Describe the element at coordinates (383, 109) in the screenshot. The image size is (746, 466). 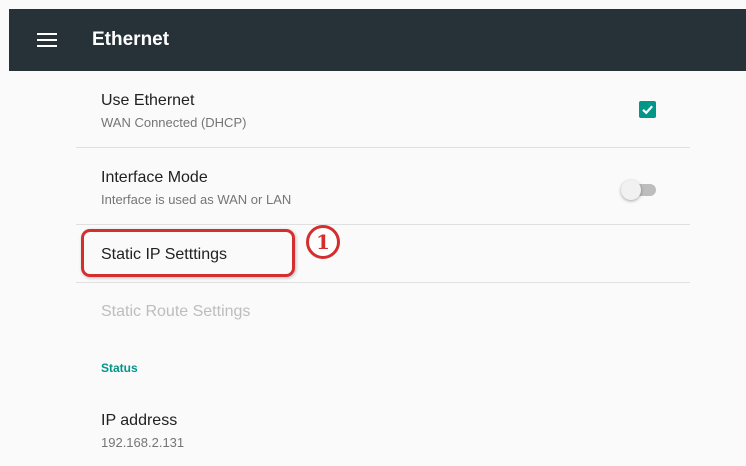
I see `setting-use-ethernet: Use Ethernet WAN Connected (DHCP)` at that location.